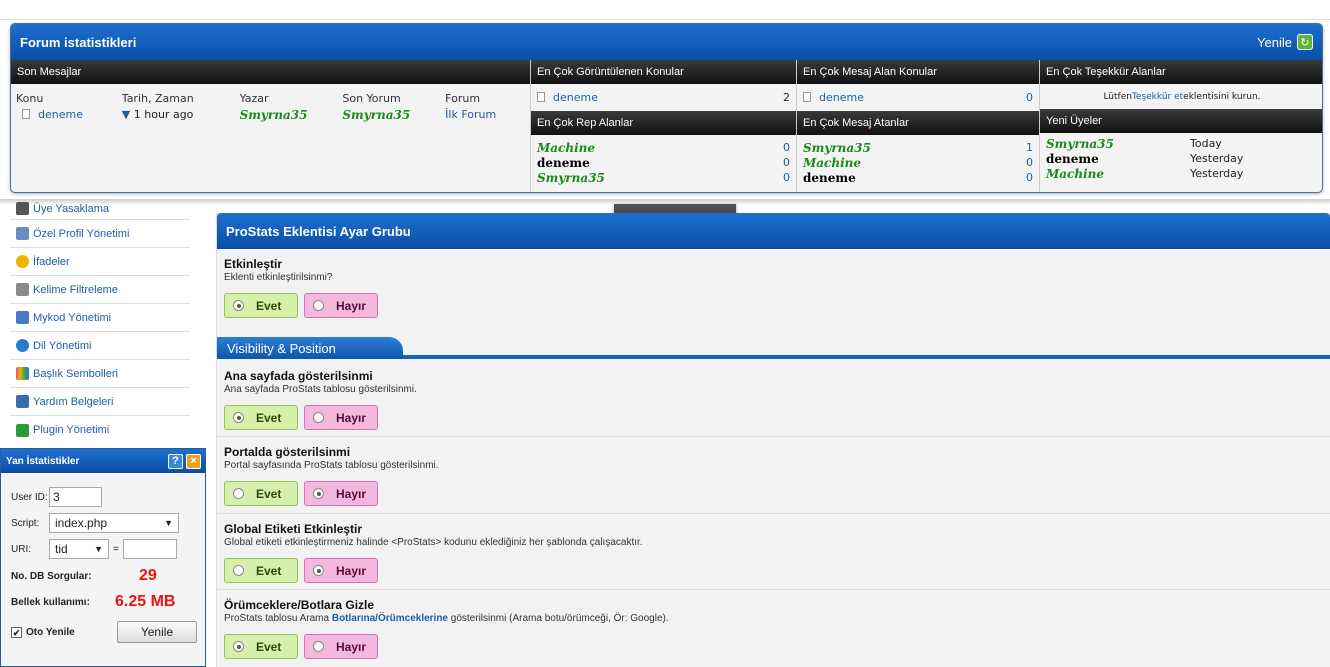 This screenshot has height=667, width=1330. Describe the element at coordinates (22, 261) in the screenshot. I see `smiley-icon` at that location.